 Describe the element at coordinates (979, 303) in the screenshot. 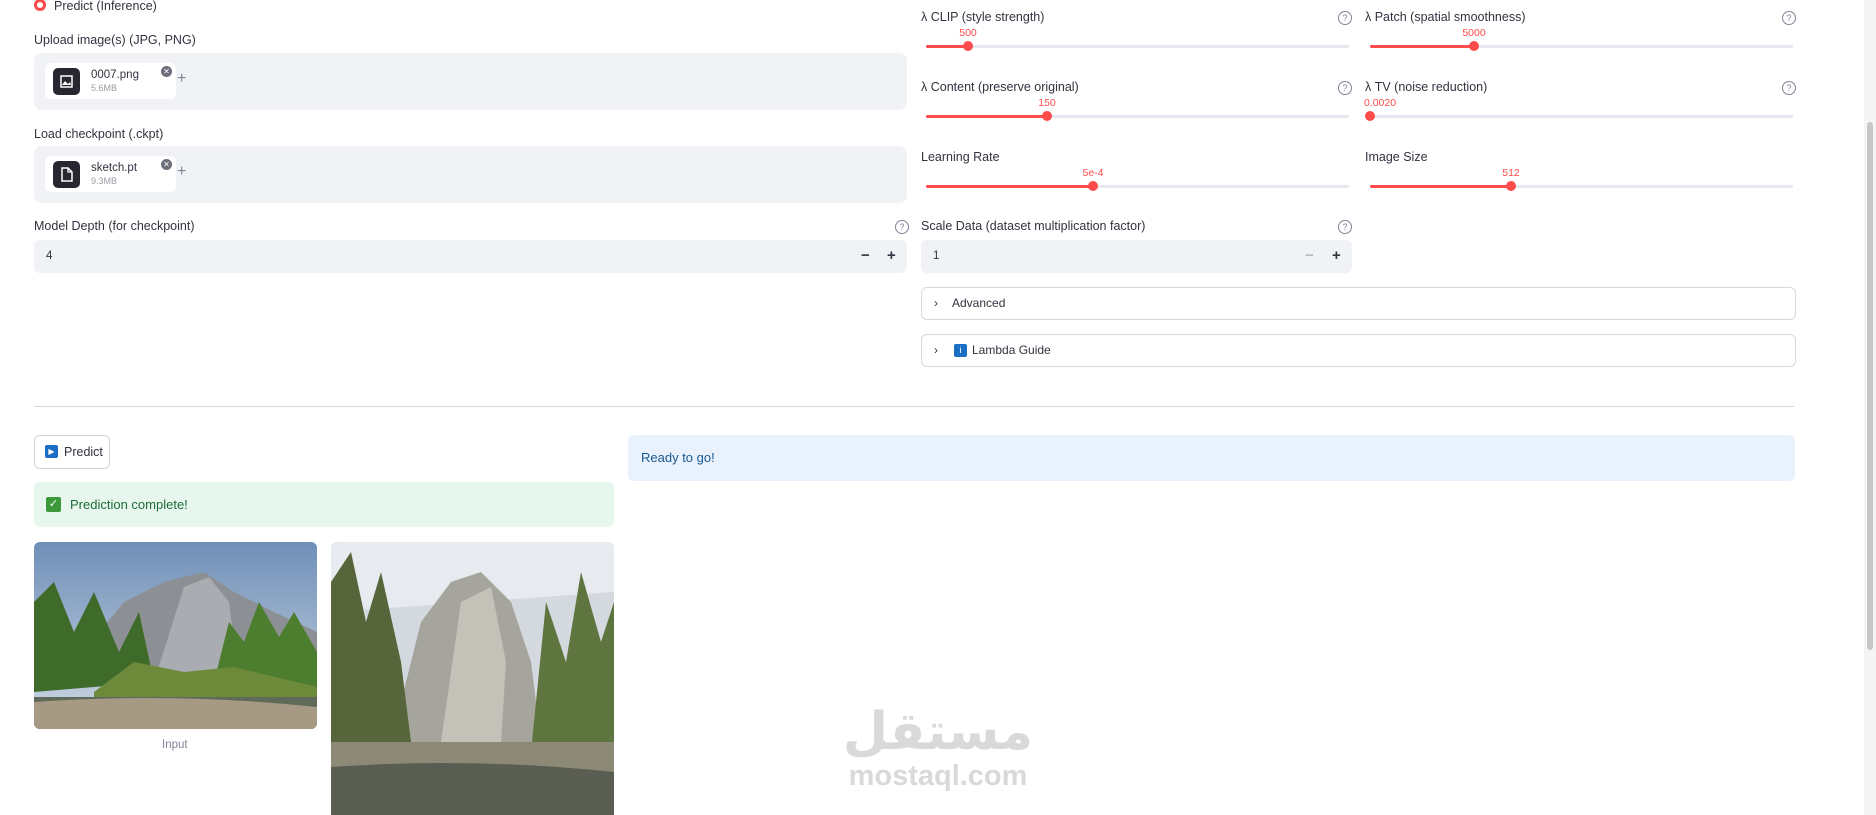

I see `advanced-expander-label: Advanced` at that location.